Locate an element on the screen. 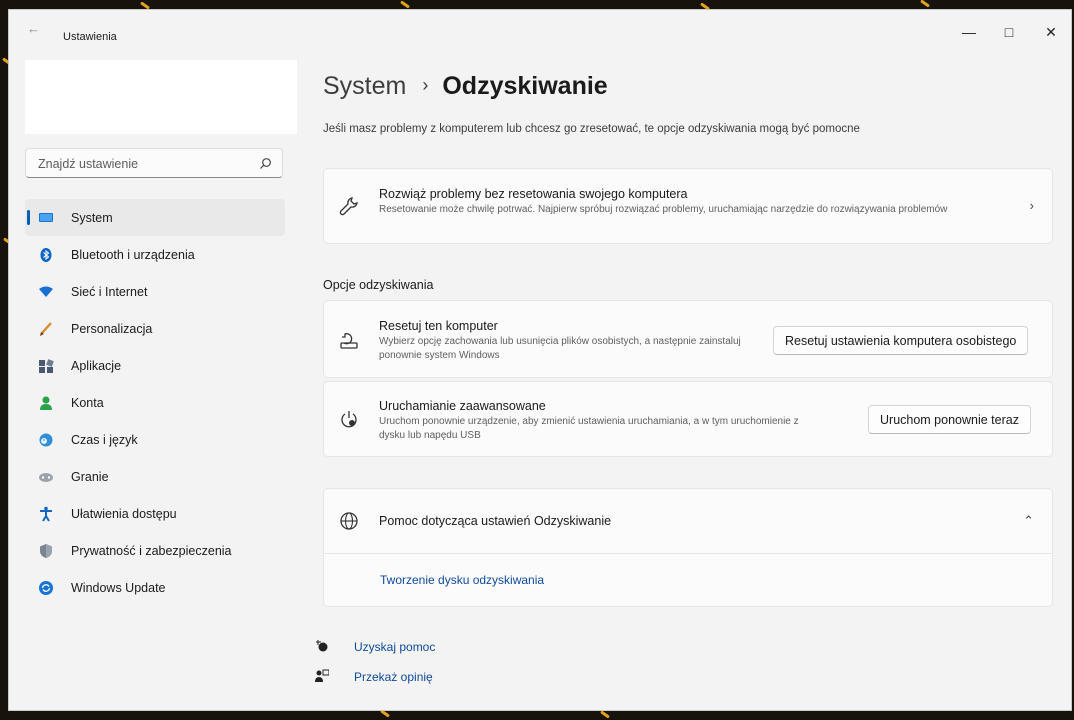 The image size is (1074, 720). display-icon is located at coordinates (46, 217).